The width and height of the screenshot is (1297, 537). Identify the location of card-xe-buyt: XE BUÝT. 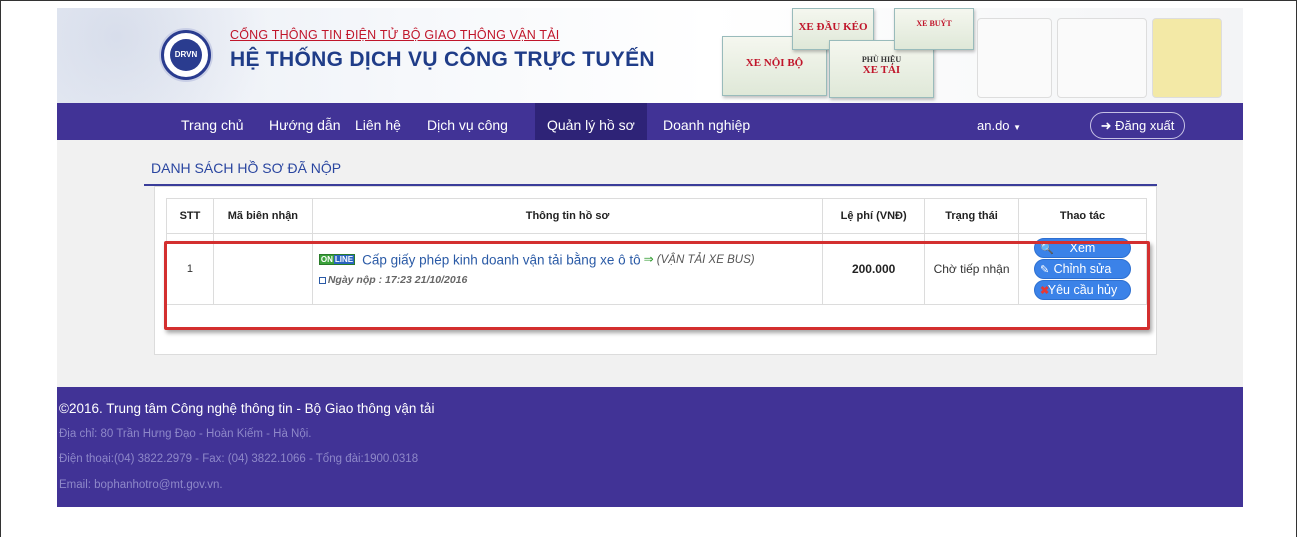
(934, 29).